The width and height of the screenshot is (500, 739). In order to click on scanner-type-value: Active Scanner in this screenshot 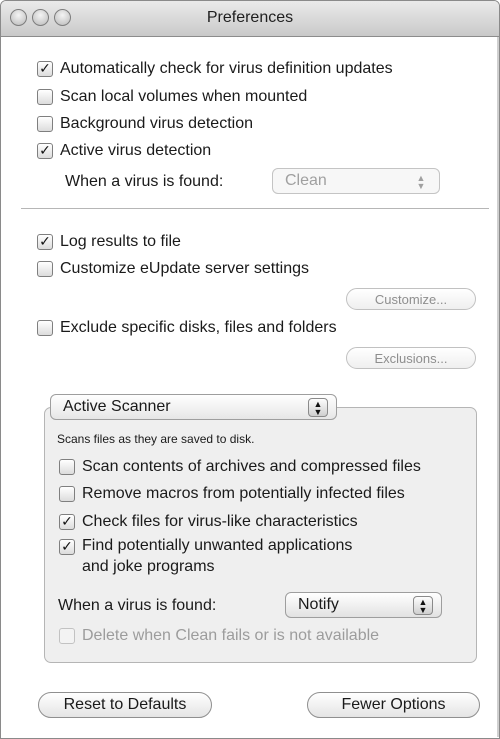, I will do `click(117, 406)`.